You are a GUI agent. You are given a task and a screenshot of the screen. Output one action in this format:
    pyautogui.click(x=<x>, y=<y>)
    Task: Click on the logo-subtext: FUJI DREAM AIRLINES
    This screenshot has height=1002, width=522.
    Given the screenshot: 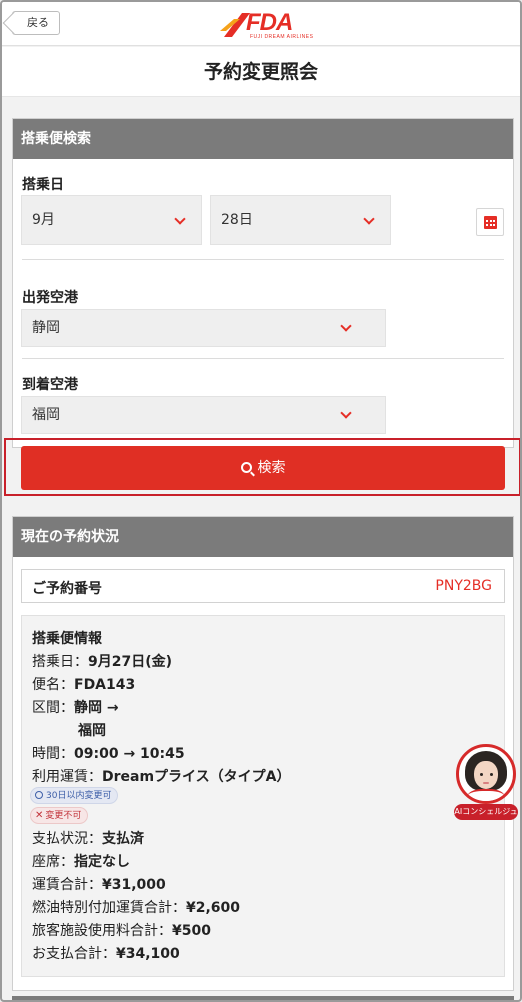 What is the action you would take?
    pyautogui.click(x=282, y=37)
    